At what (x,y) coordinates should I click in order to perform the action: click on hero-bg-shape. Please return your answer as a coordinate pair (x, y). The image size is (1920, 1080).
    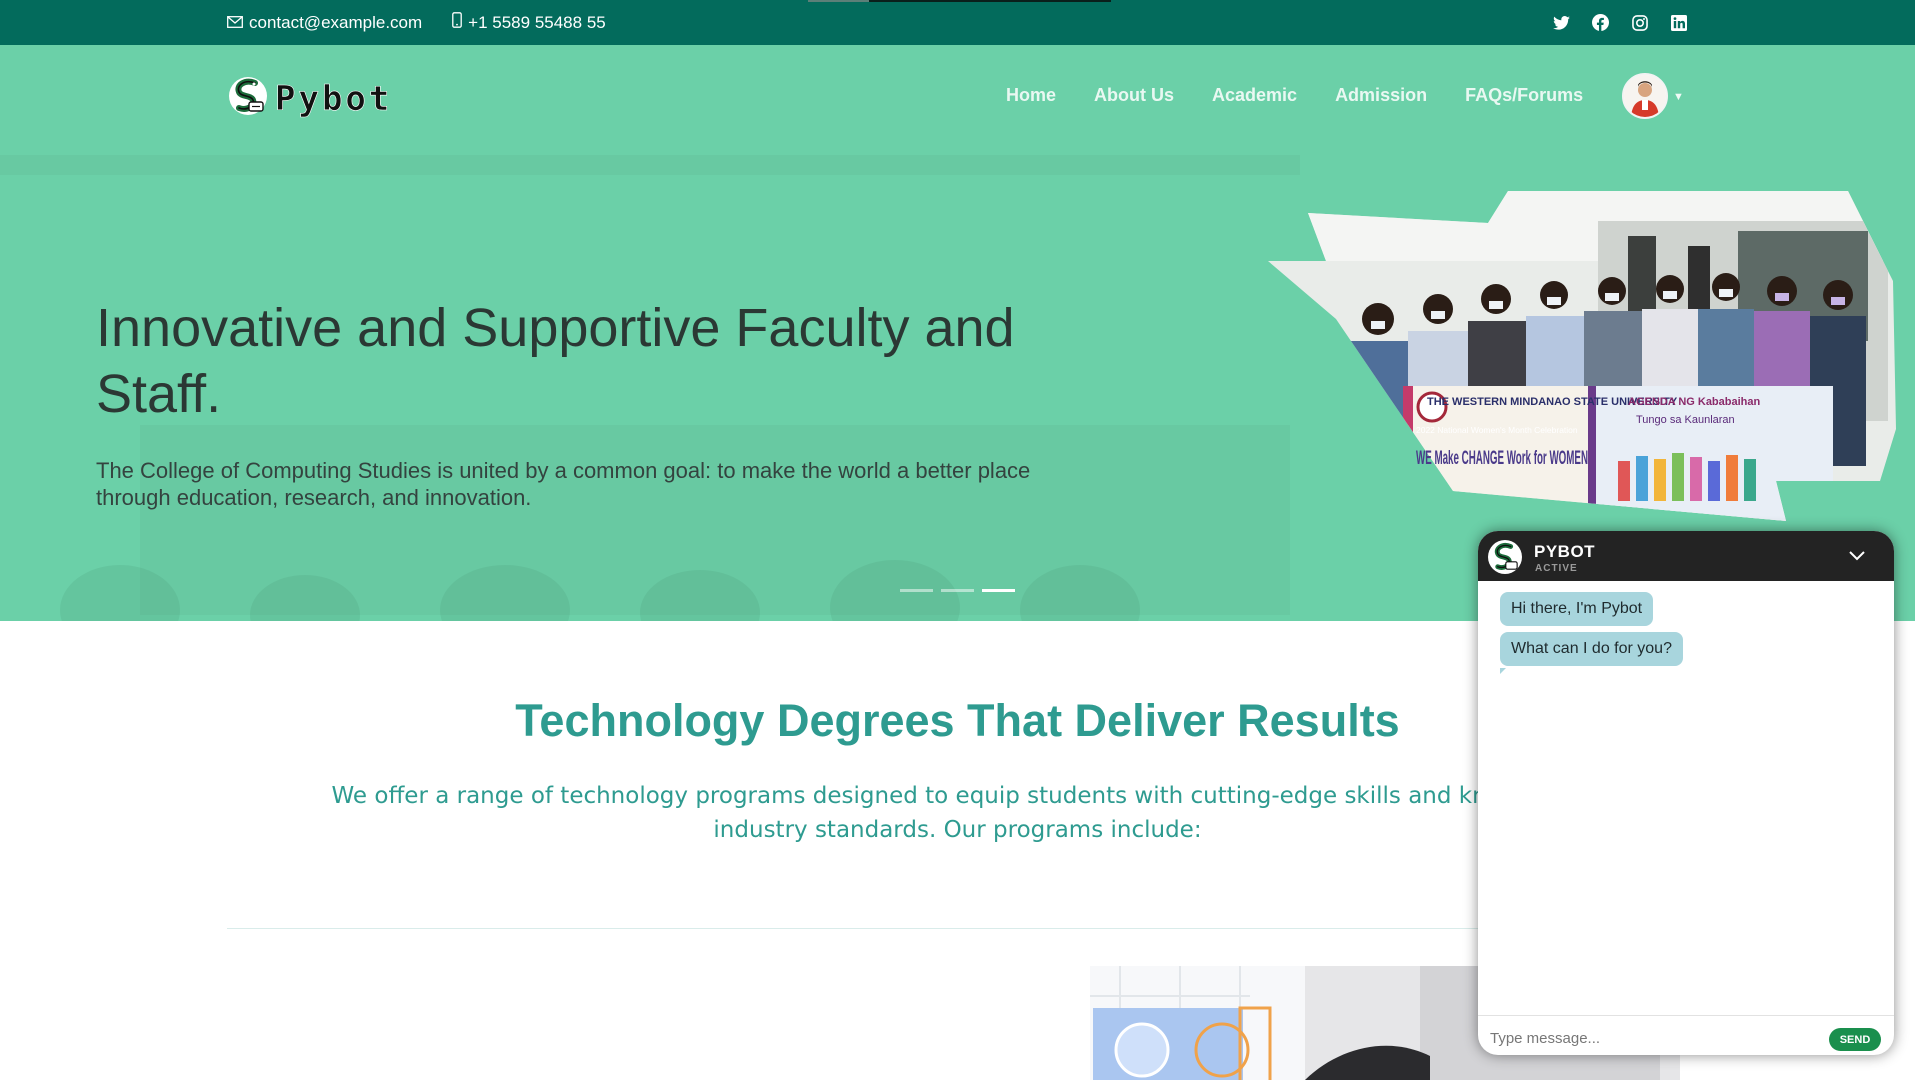
    Looking at the image, I should click on (650, 165).